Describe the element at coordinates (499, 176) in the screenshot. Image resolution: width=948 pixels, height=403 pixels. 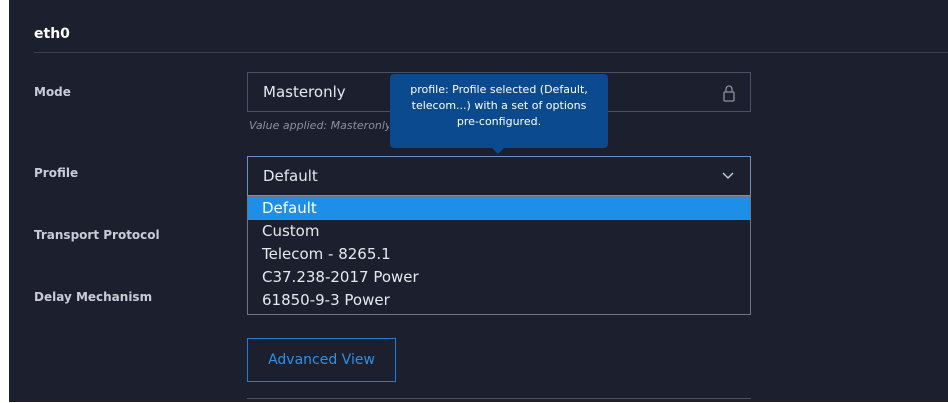
I see `profile-select: Default` at that location.